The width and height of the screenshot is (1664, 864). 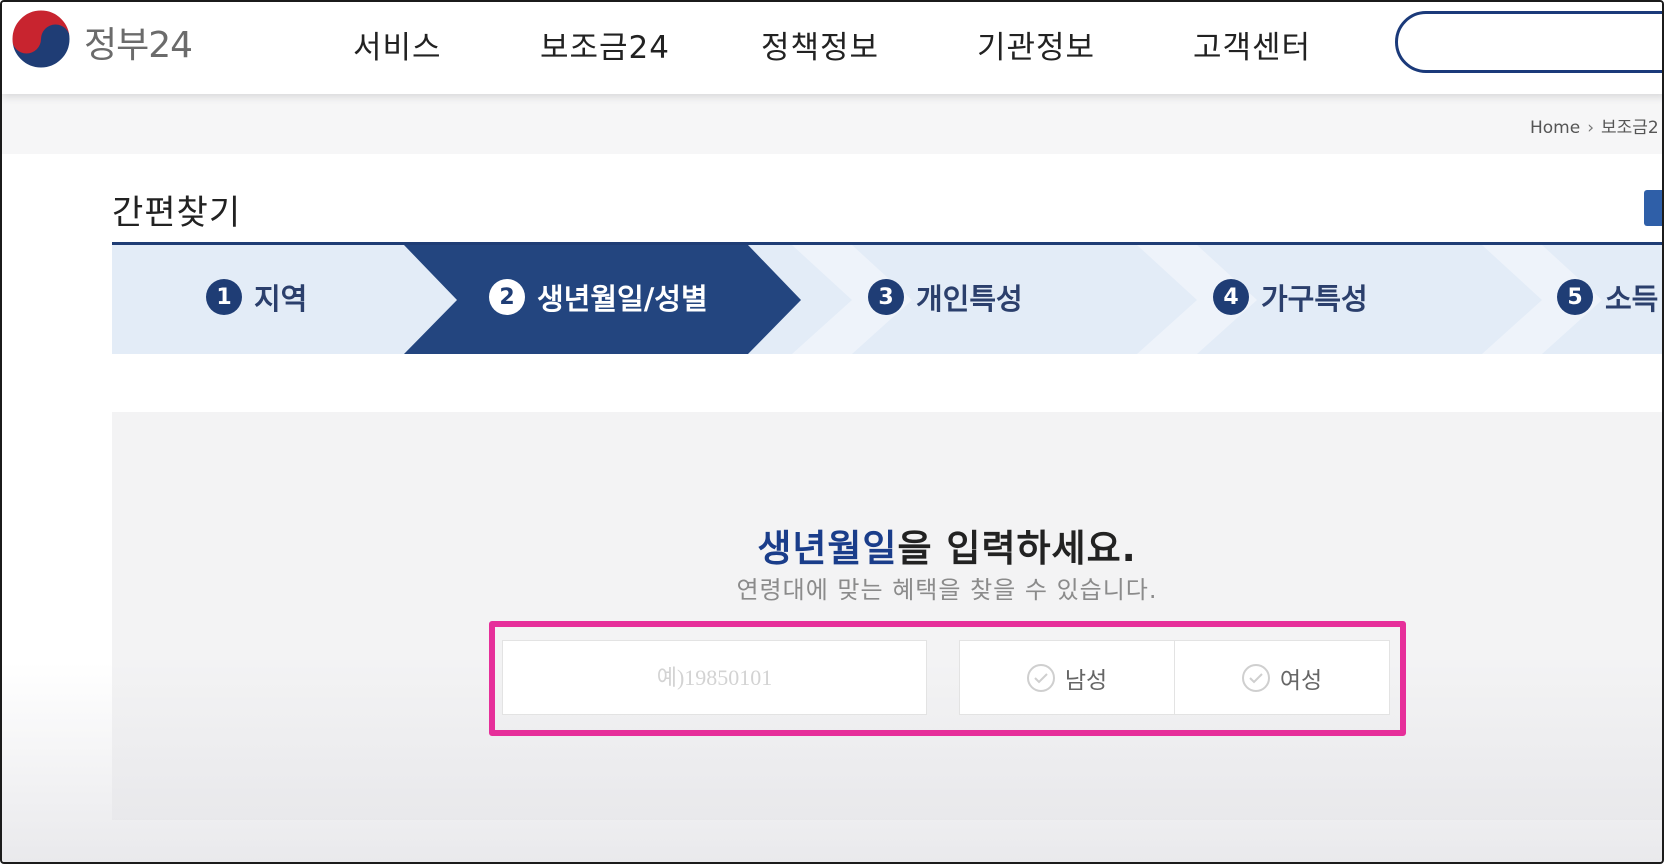 I want to click on step-label: 개인특성, so click(x=969, y=299).